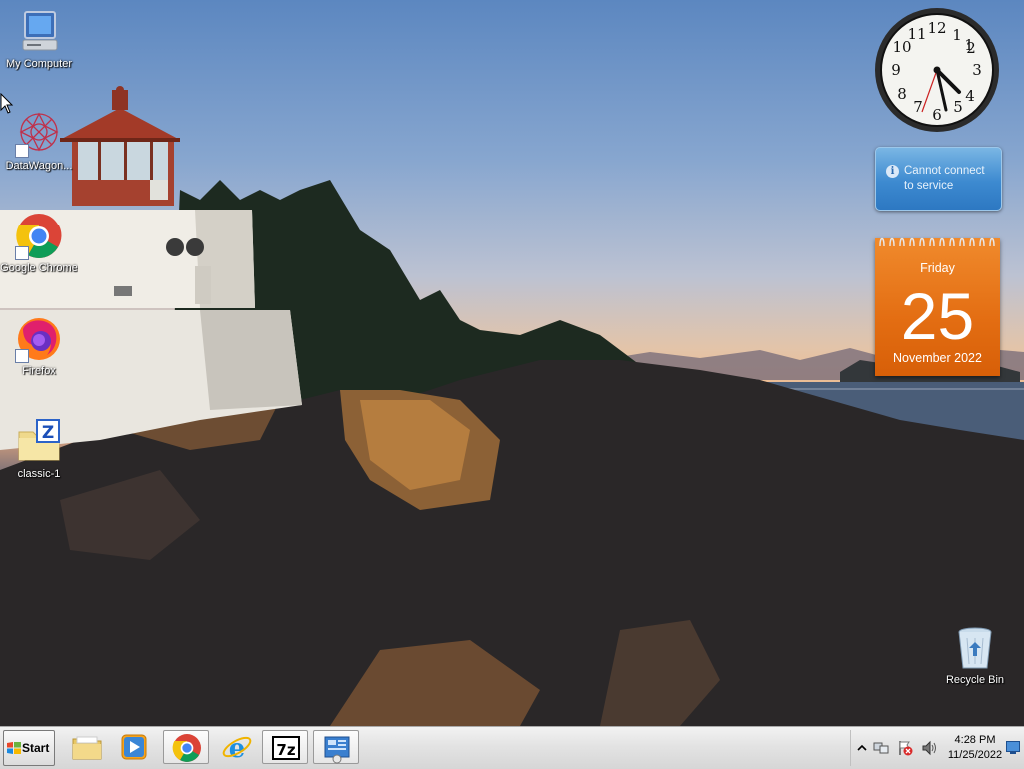  Describe the element at coordinates (39, 474) in the screenshot. I see `desktop-icon-label: classic-1` at that location.